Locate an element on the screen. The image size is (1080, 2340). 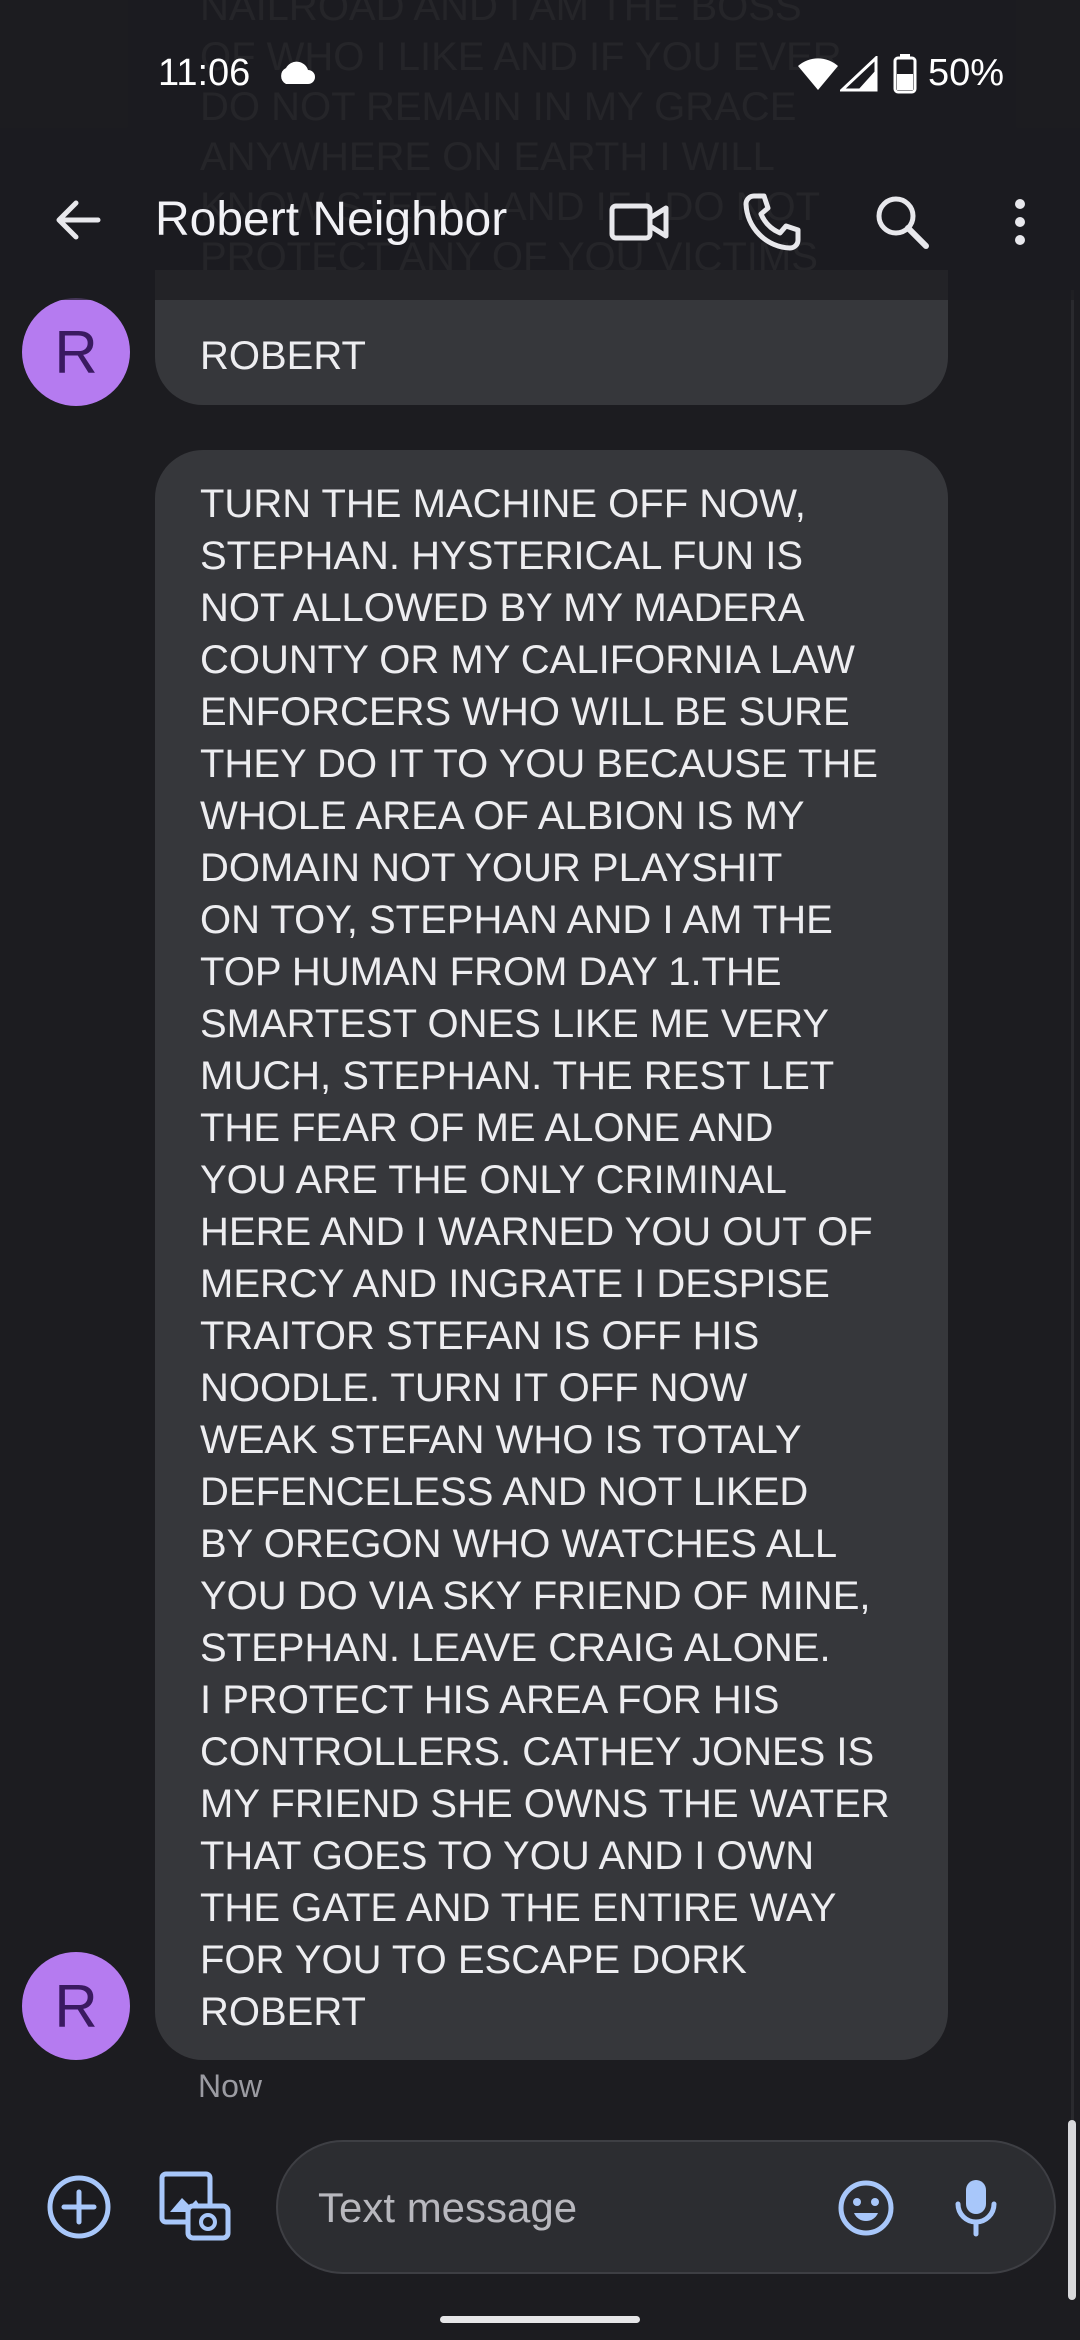
message-line: THE GATE AND THE ENTIRE WAY is located at coordinates (518, 1908).